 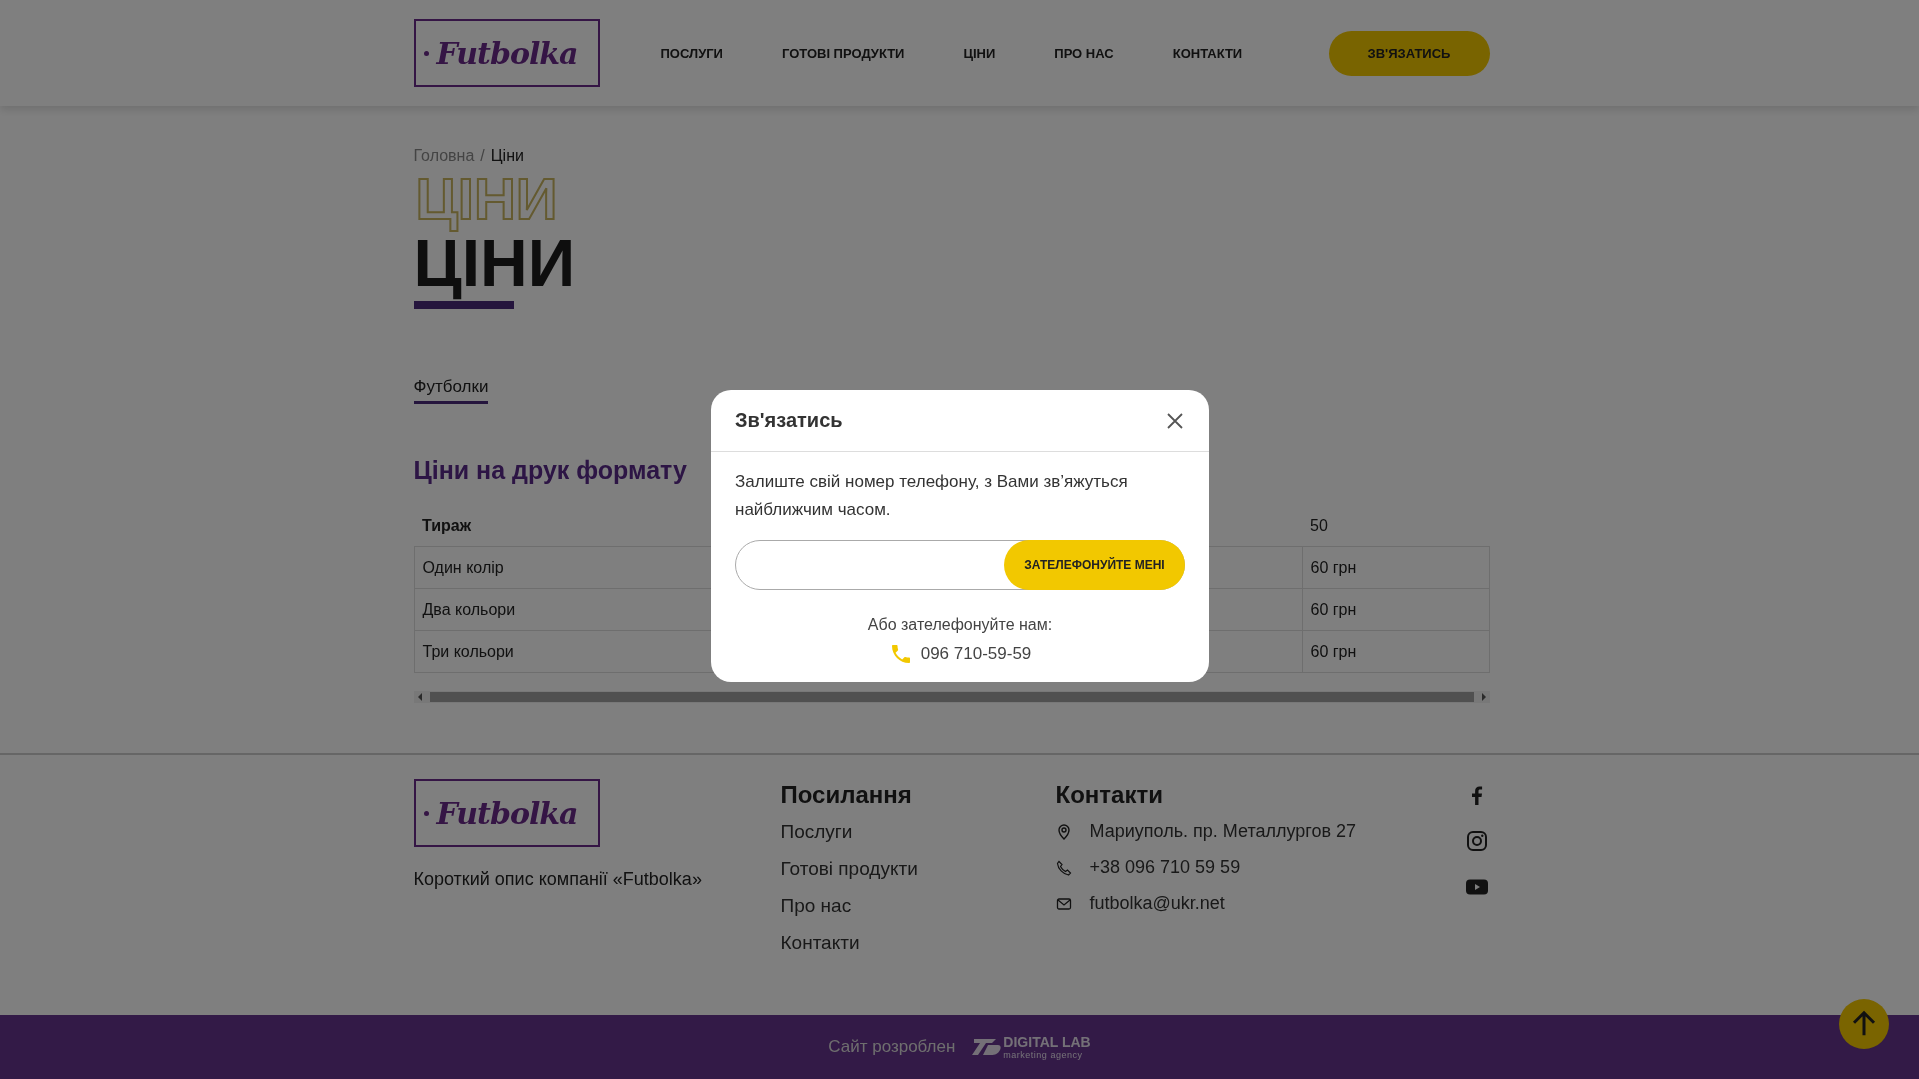 What do you see at coordinates (1084, 53) in the screenshot?
I see `nav-link: ПРО НАС` at bounding box center [1084, 53].